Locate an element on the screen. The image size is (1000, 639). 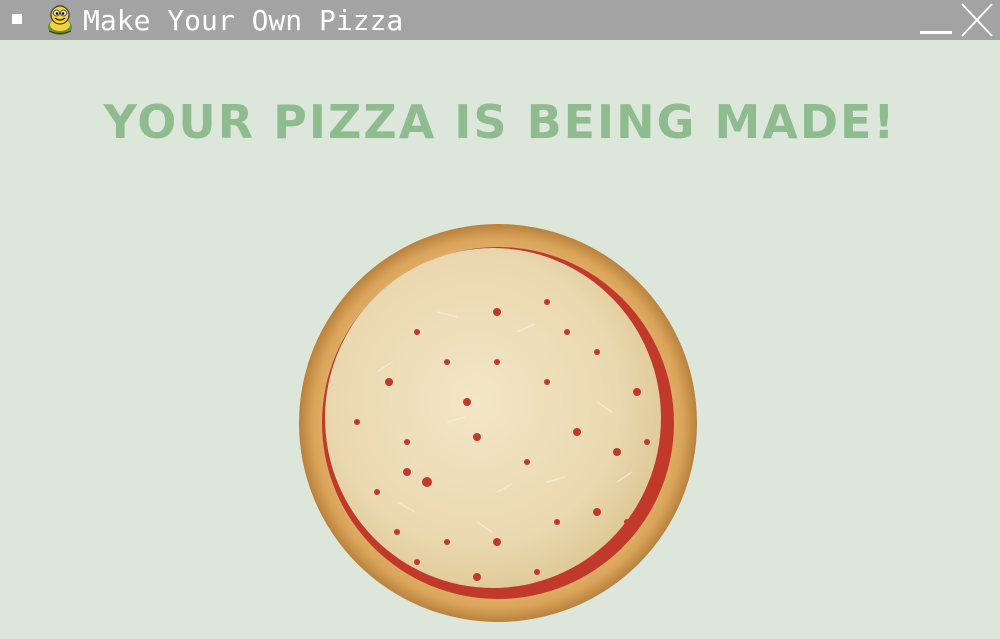
minimize-icon is located at coordinates (936, 32).